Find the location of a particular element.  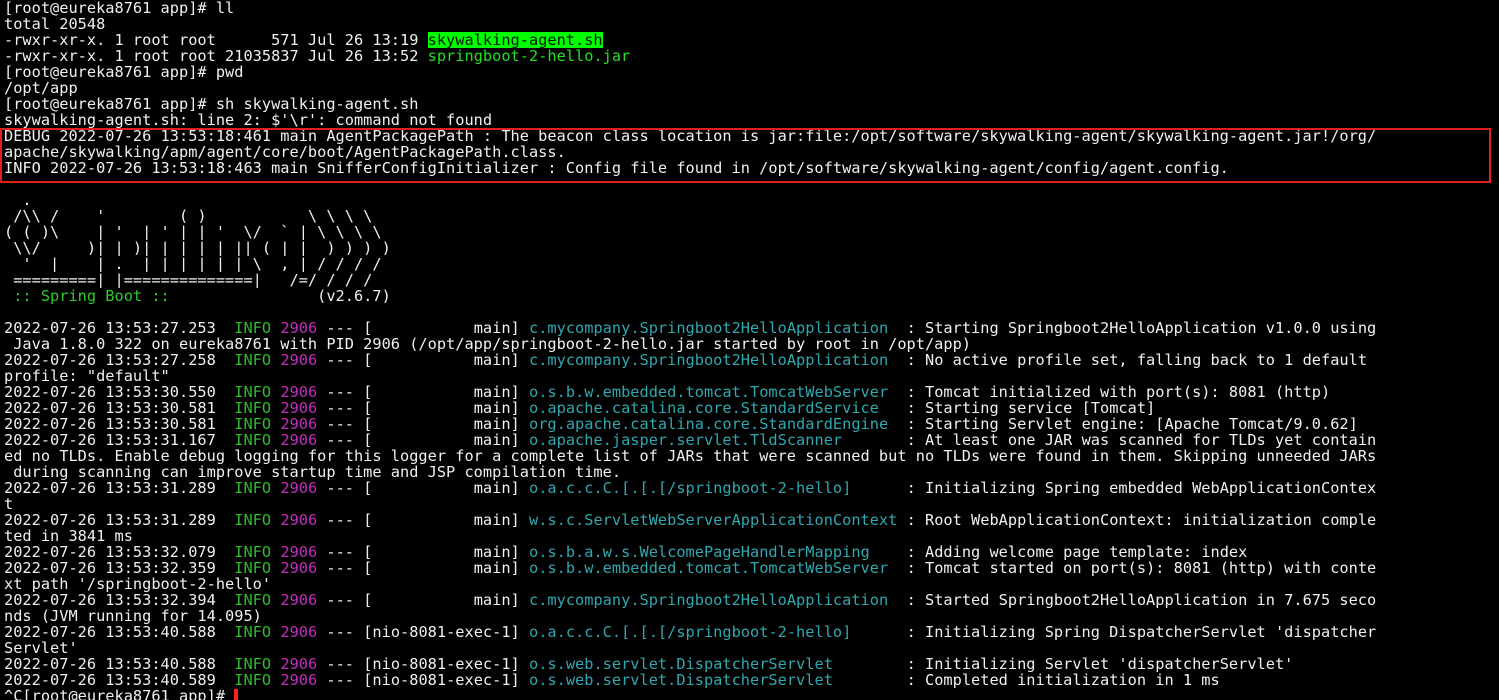

executable-file-name: skywalking-agent.sh is located at coordinates (515, 40).